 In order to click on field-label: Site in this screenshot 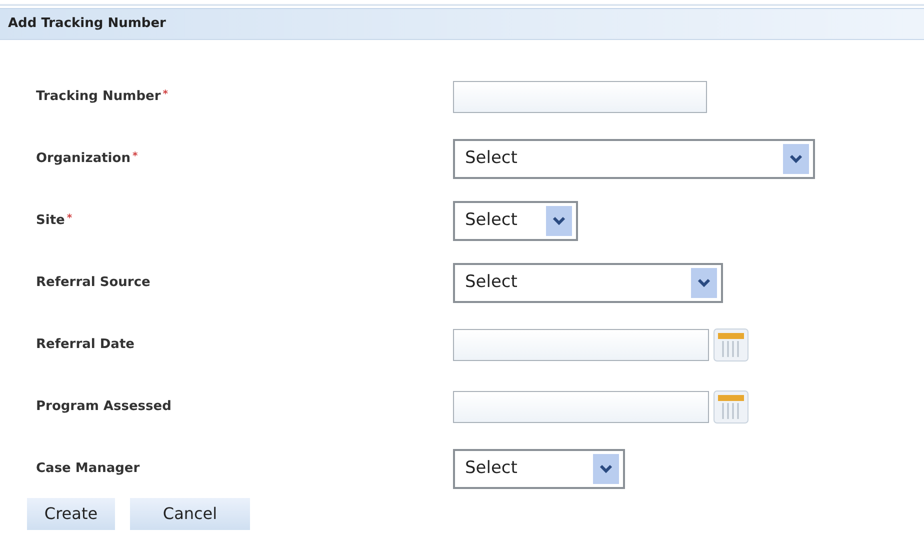, I will do `click(50, 220)`.